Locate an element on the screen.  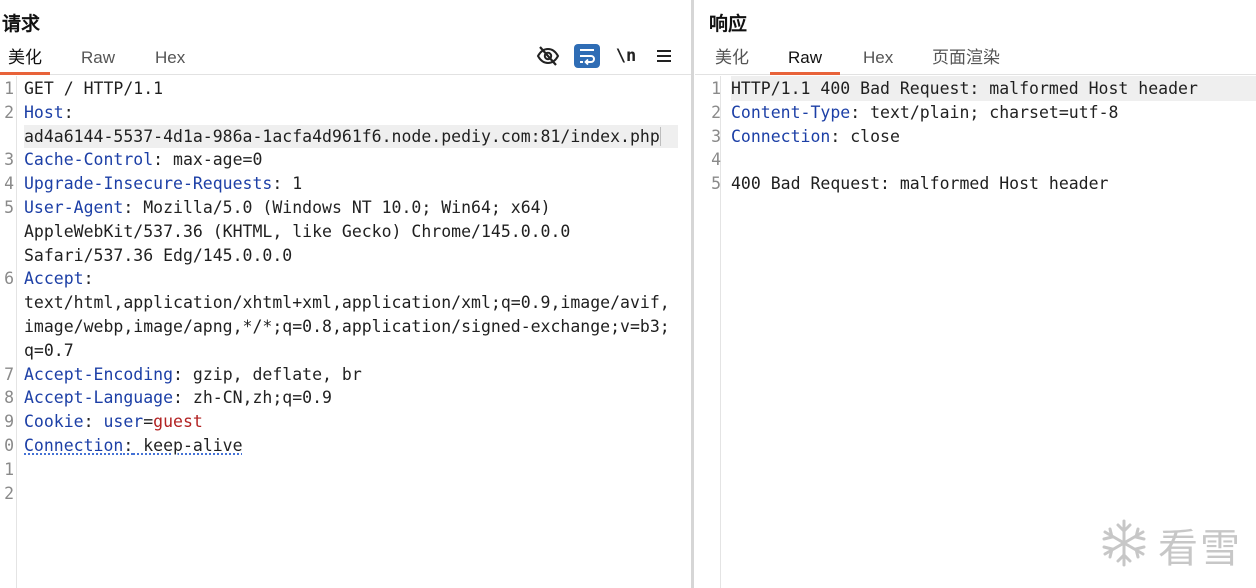
response-line: 3 Connection: close is located at coordinates (805, 136).